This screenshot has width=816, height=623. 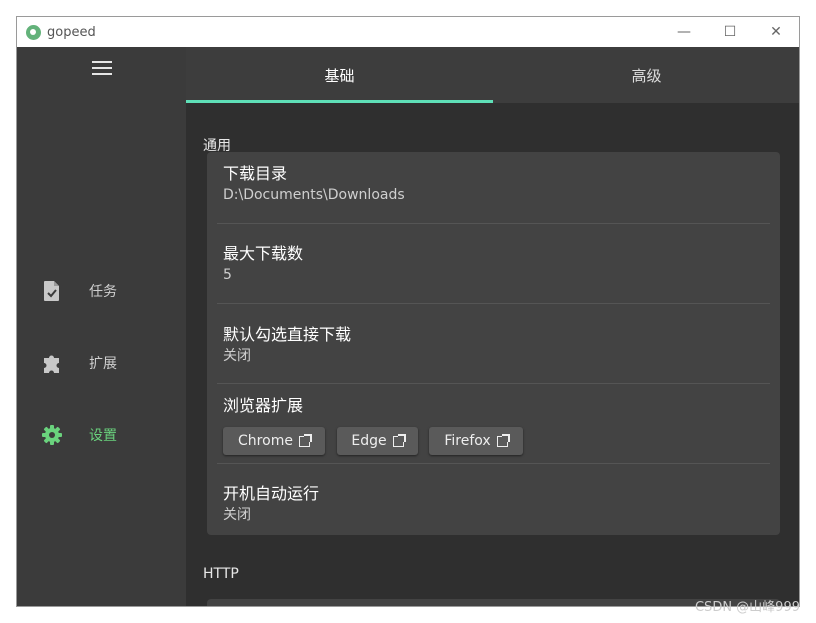 I want to click on button-label: Edge, so click(x=369, y=441).